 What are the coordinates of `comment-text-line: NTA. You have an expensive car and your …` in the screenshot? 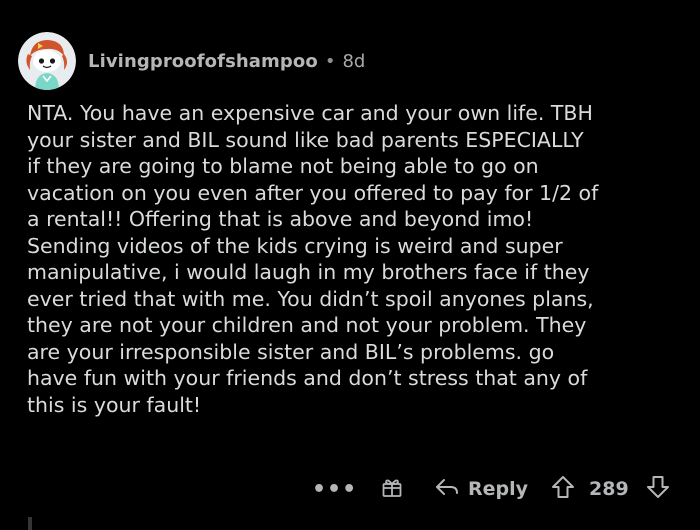 It's located at (310, 113).